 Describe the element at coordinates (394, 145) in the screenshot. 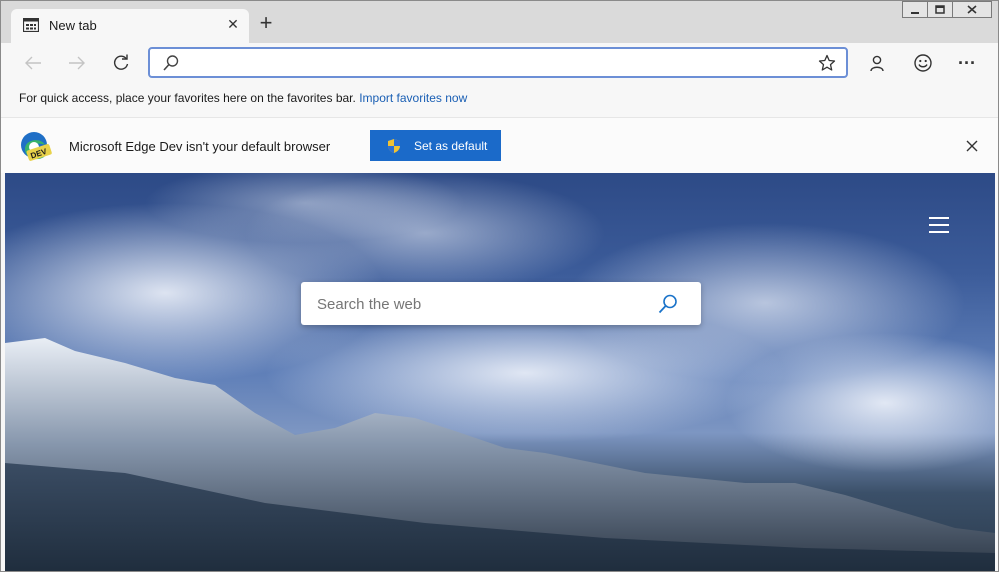

I see `uac-shield-icon` at that location.